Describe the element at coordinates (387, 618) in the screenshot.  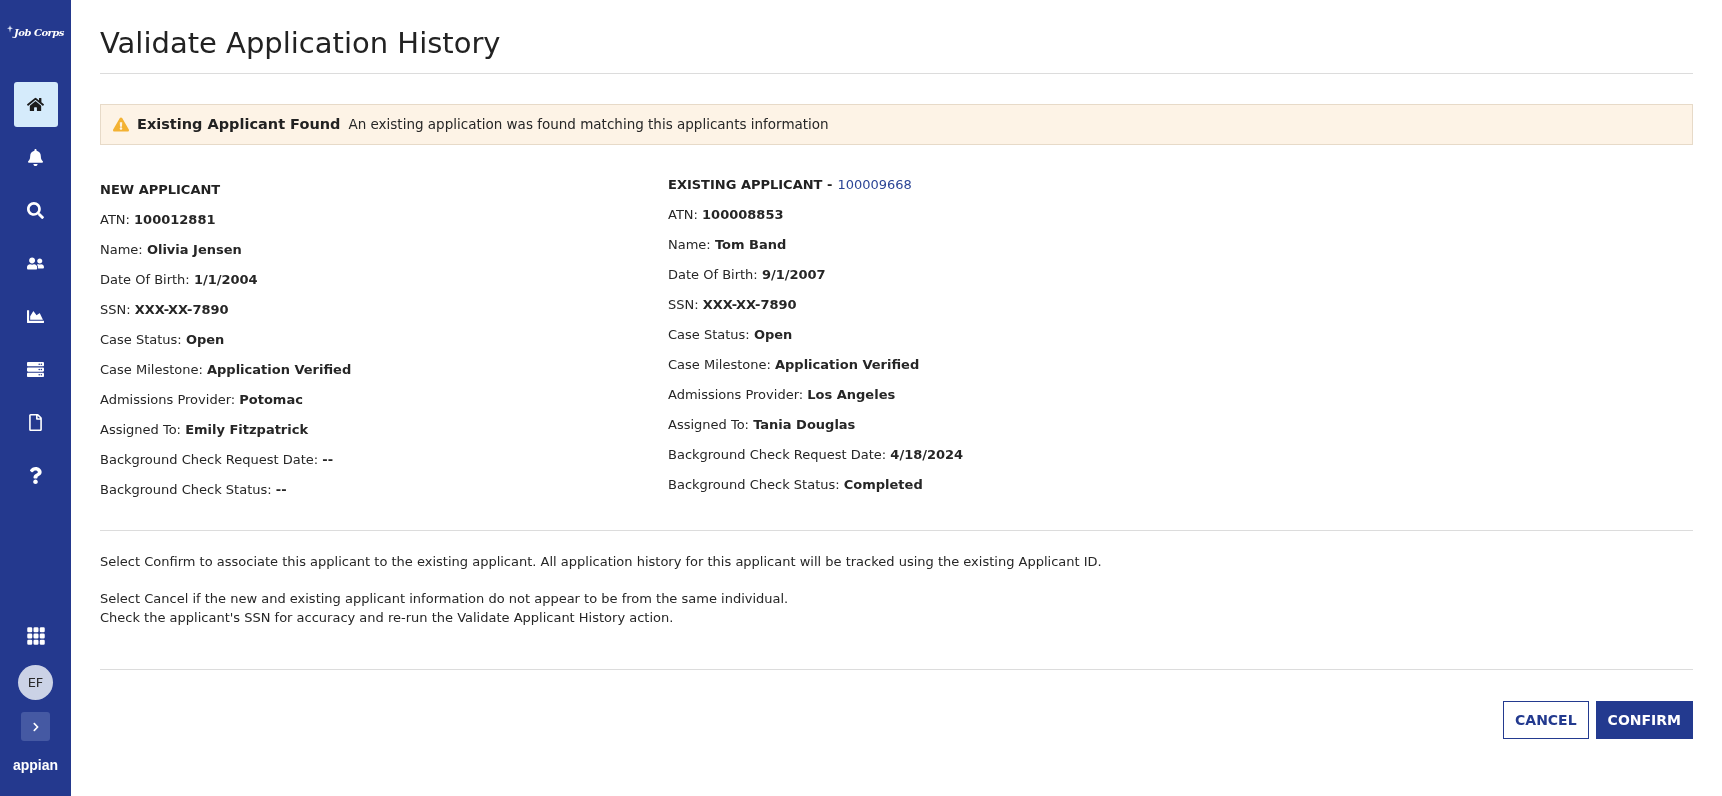
I see `instruction-text: Check the applicant's SSN for accuracy and re-run the Validate Applicant History action.` at that location.